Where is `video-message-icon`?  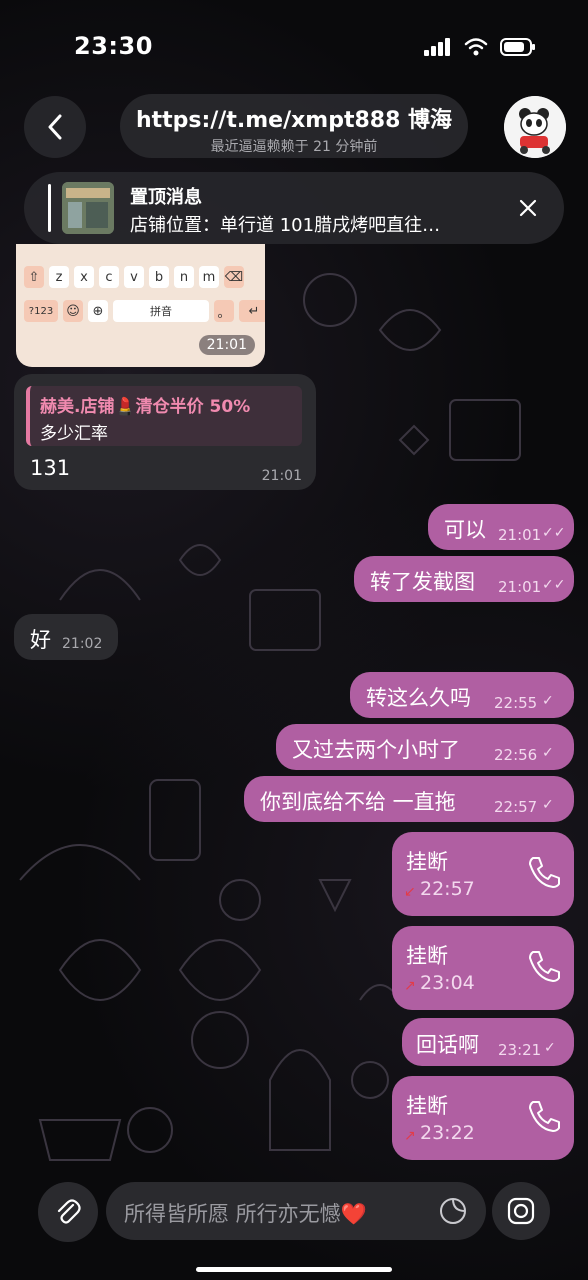
video-message-icon is located at coordinates (521, 1211).